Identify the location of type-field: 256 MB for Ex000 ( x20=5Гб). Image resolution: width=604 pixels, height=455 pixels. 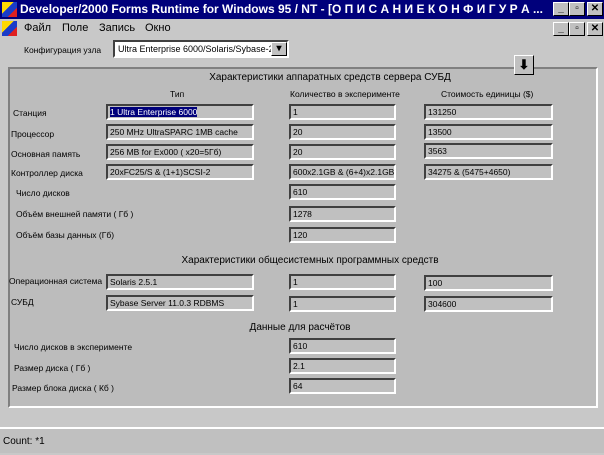
(180, 152).